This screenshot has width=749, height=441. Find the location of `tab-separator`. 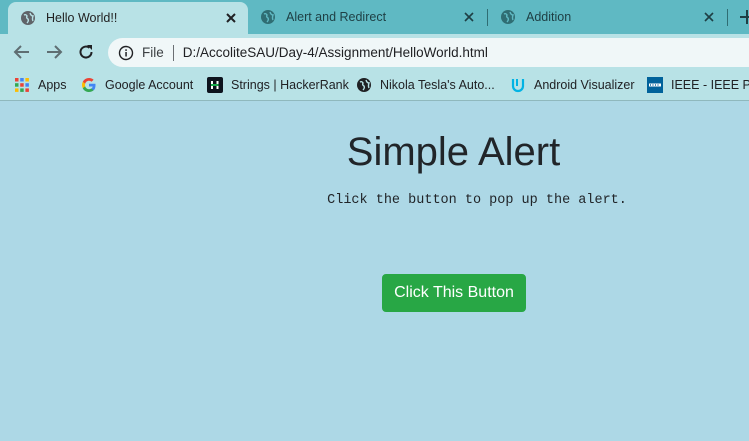

tab-separator is located at coordinates (727, 17).